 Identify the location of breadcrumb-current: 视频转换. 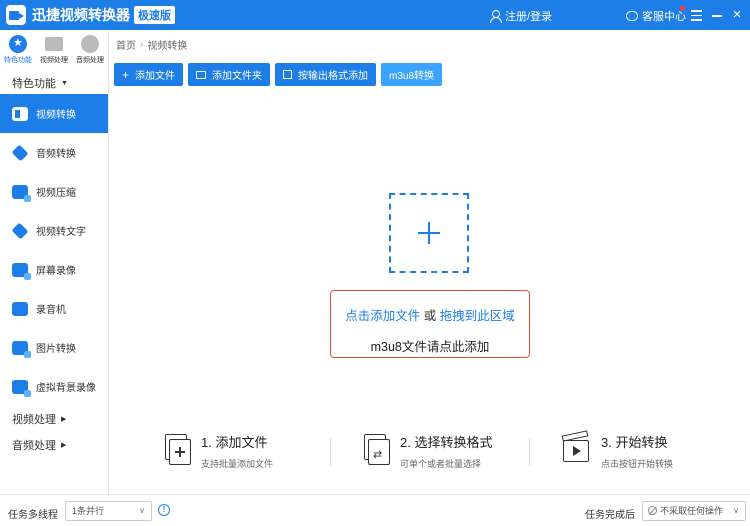
(167, 46).